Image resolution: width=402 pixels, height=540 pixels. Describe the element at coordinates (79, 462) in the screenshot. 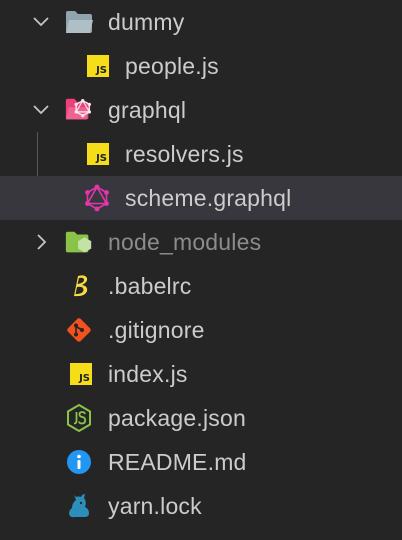

I see `info-icon` at that location.